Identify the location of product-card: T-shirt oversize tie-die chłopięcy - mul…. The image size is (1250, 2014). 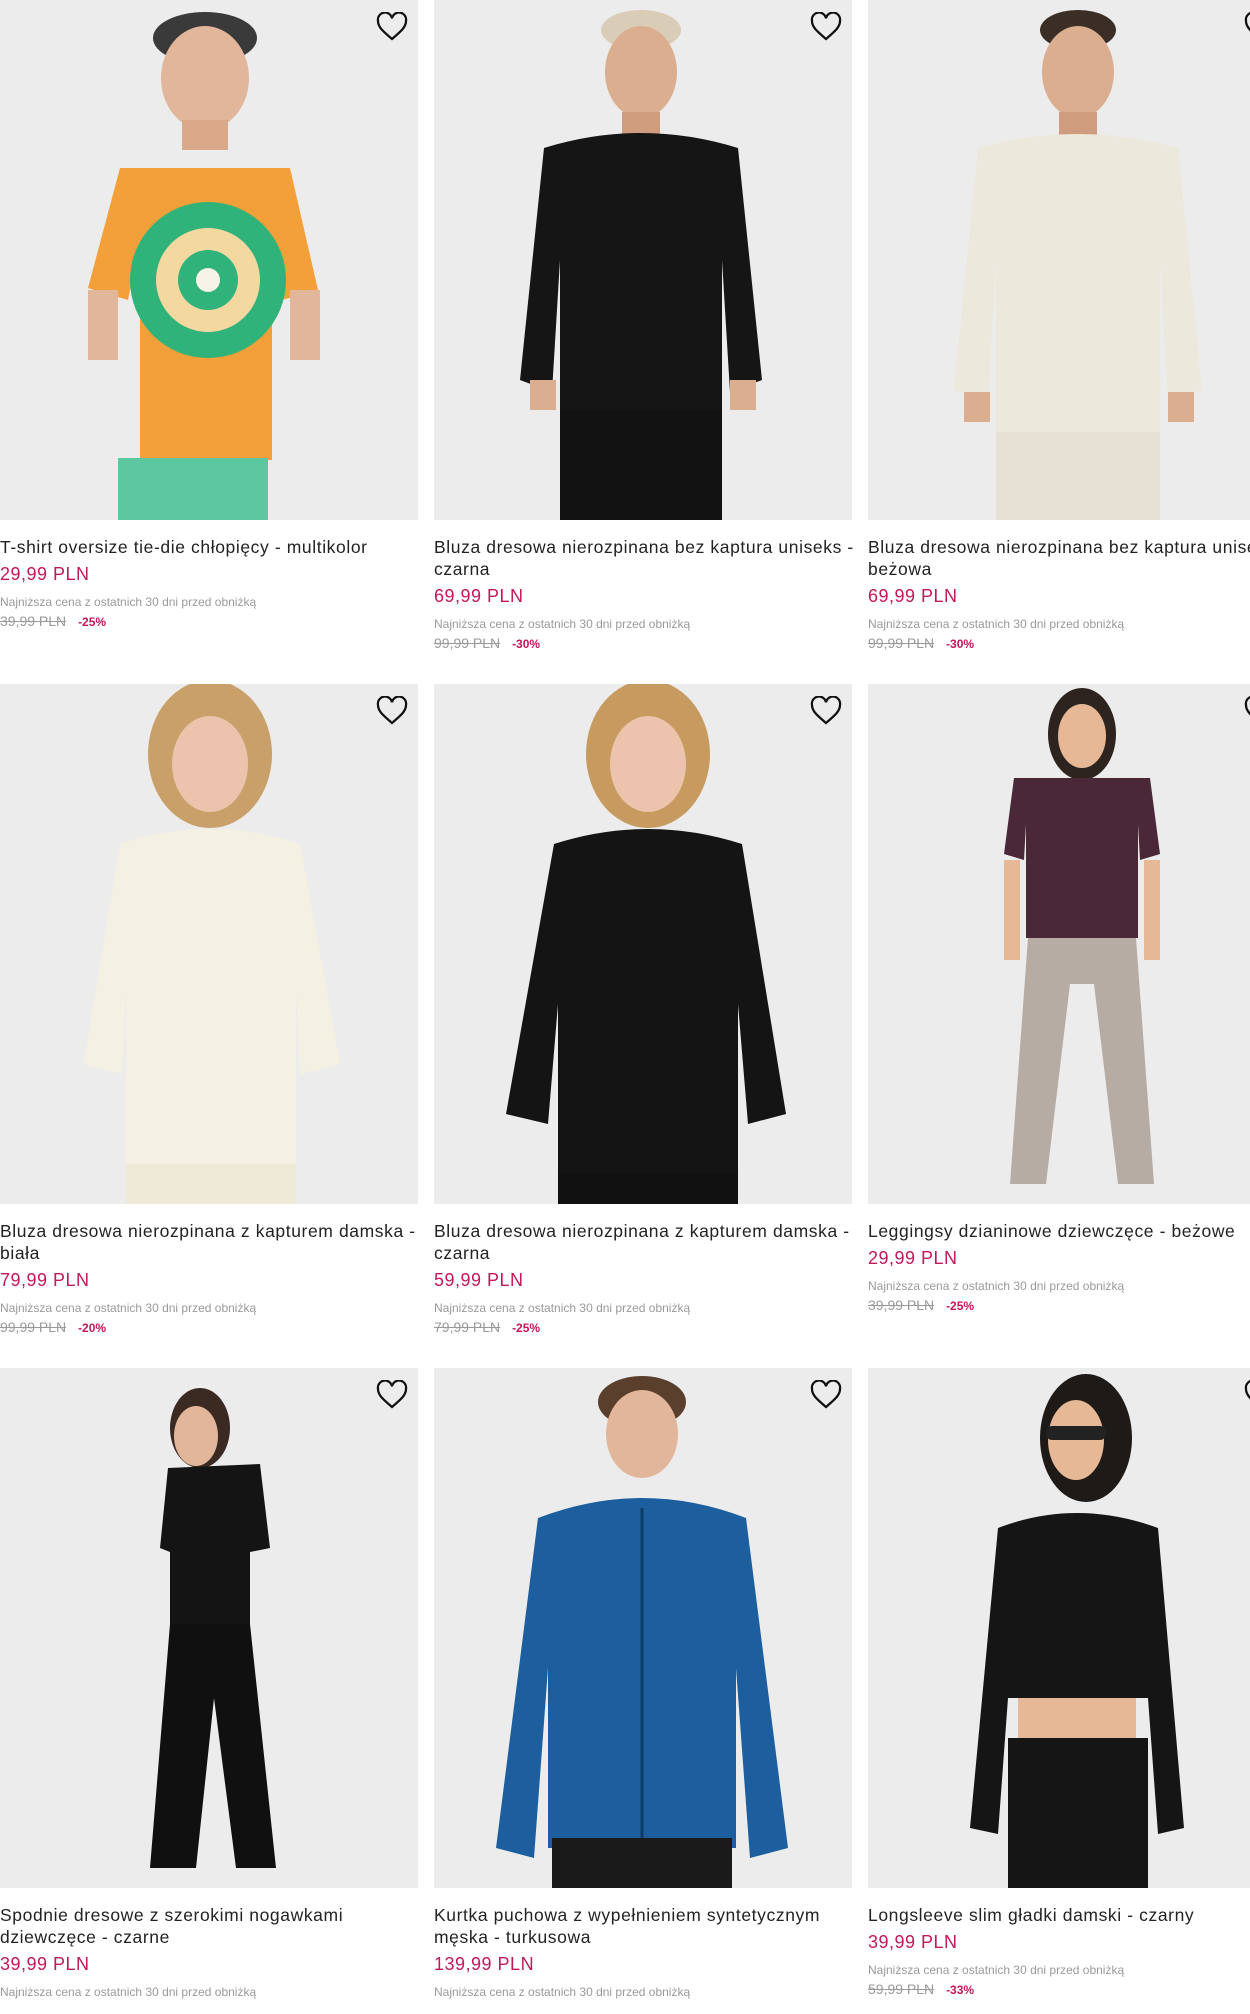
(209, 314).